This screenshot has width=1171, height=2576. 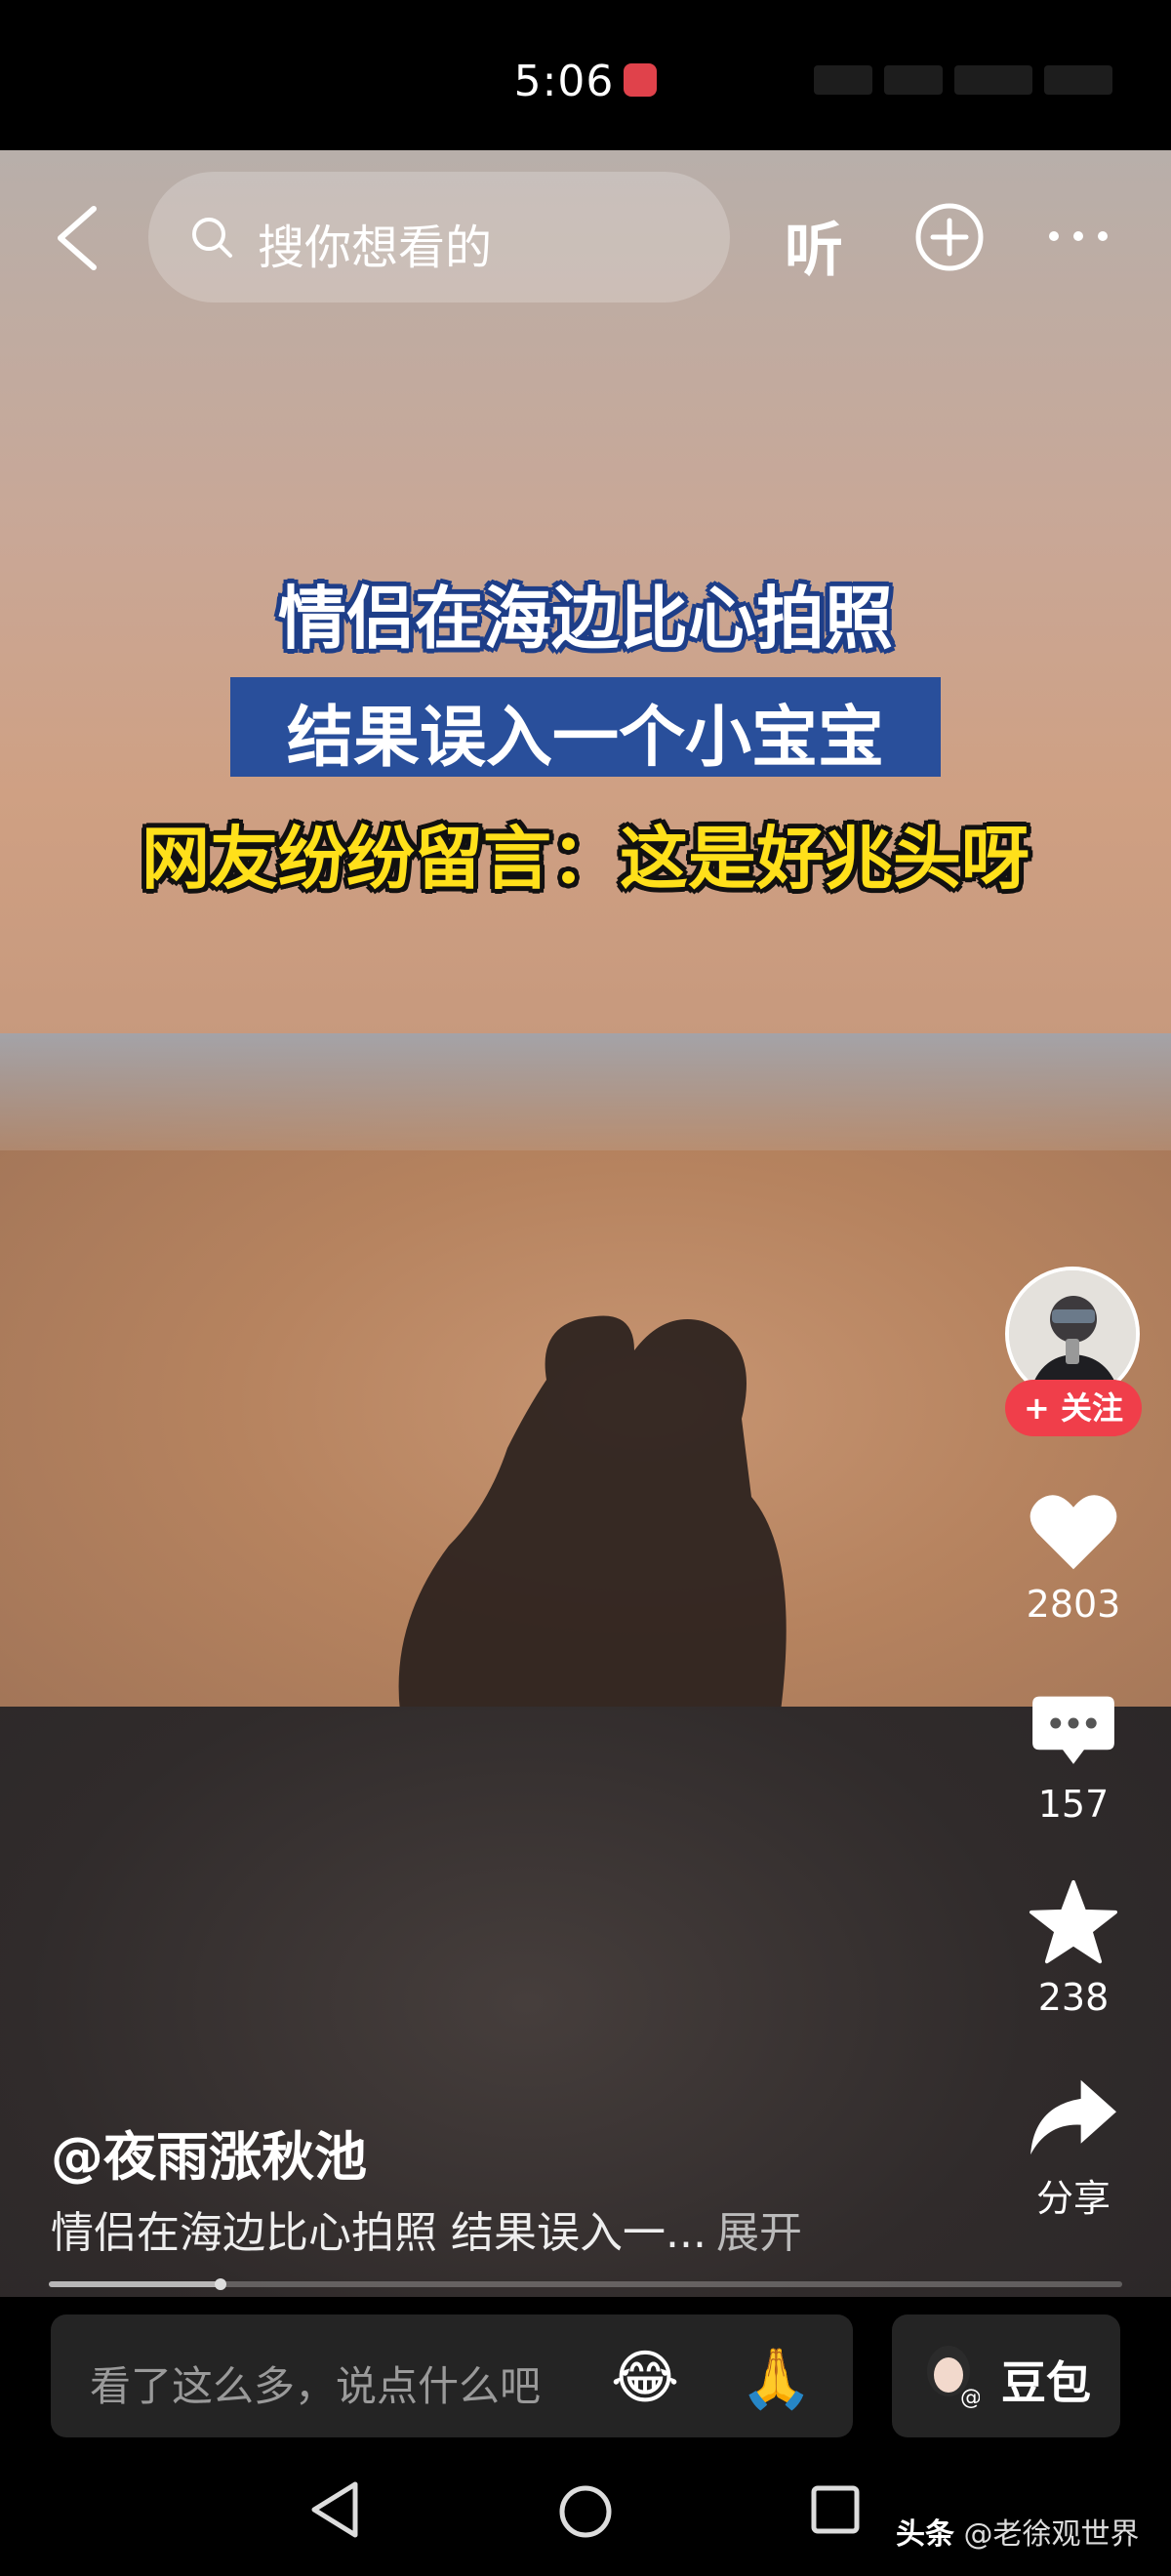 What do you see at coordinates (1078, 80) in the screenshot?
I see `battery-icon` at bounding box center [1078, 80].